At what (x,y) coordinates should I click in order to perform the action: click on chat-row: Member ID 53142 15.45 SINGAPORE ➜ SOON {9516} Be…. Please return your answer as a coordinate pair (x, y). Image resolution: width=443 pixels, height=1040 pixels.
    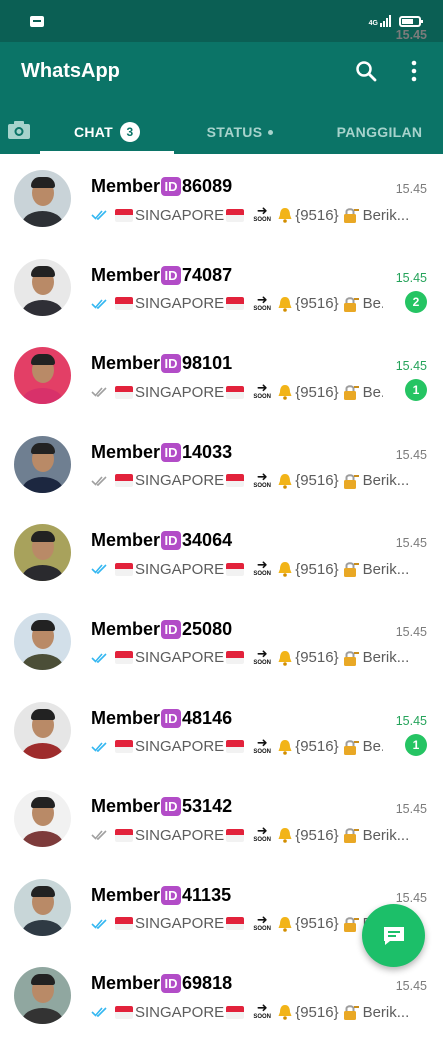
    Looking at the image, I should click on (221, 818).